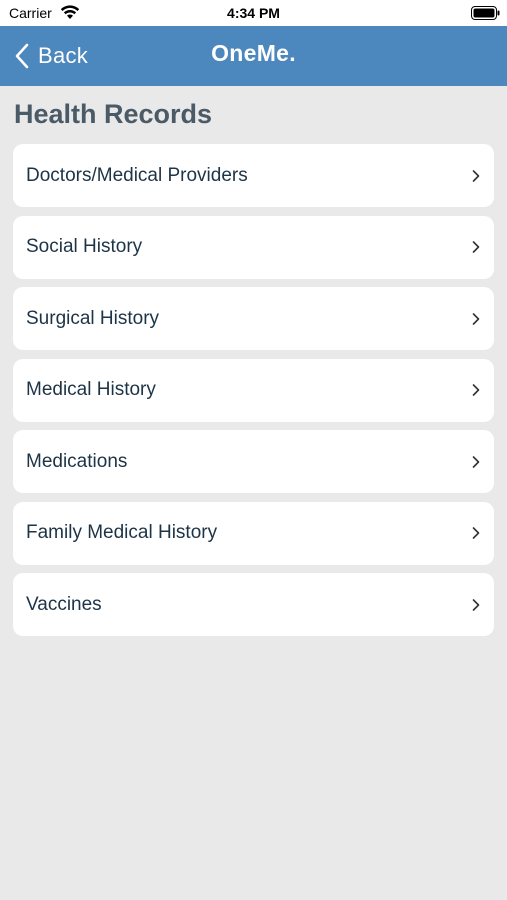 This screenshot has height=900, width=507. I want to click on status-bar: Carrier 4:34 PM, so click(253, 13).